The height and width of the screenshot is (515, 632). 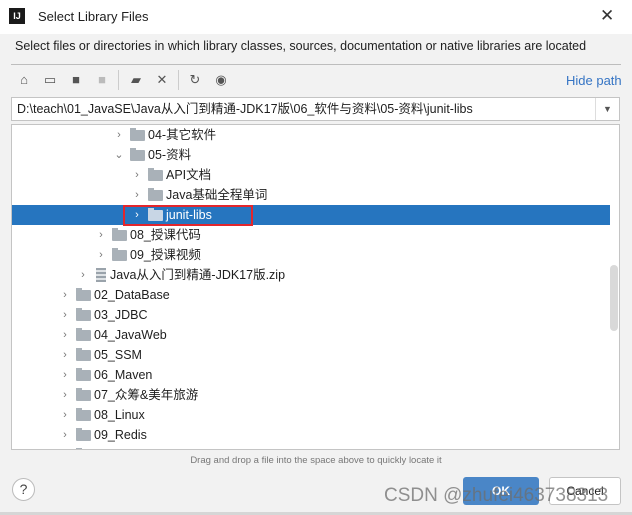 What do you see at coordinates (189, 175) in the screenshot?
I see `tree-item-label: API文档` at bounding box center [189, 175].